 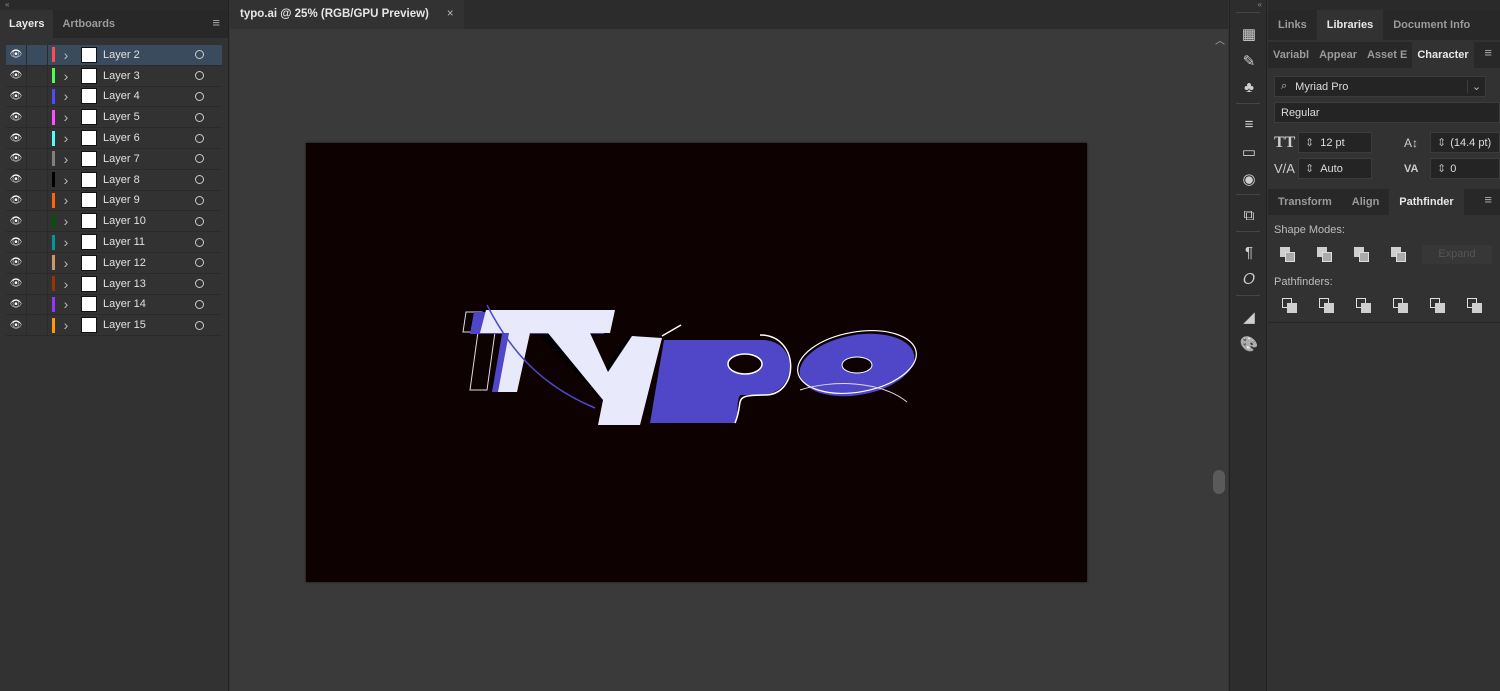 I want to click on layer-row: 👁 › Layer 12, so click(x=114, y=263).